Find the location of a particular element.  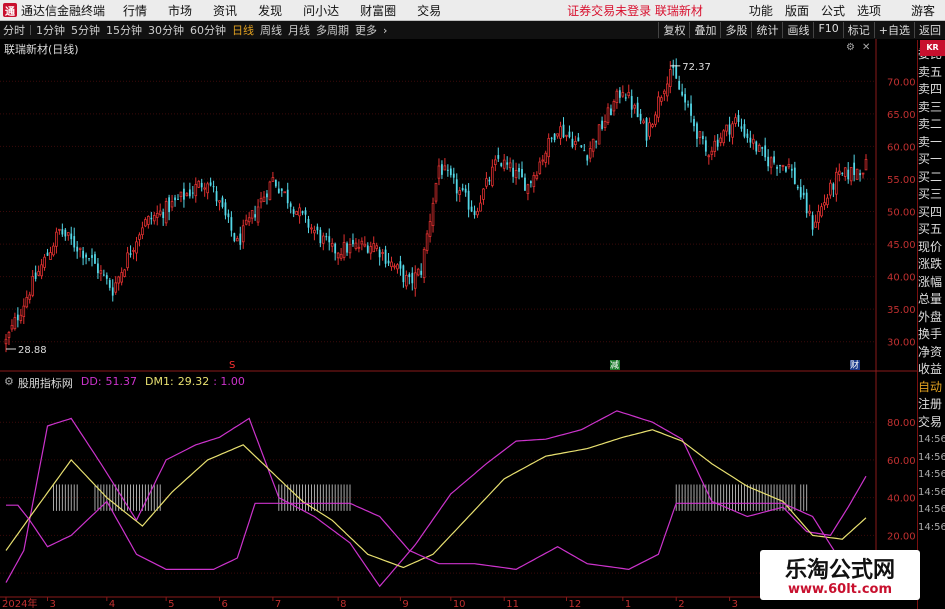

quote-buy5: 买五 is located at coordinates (931, 230).